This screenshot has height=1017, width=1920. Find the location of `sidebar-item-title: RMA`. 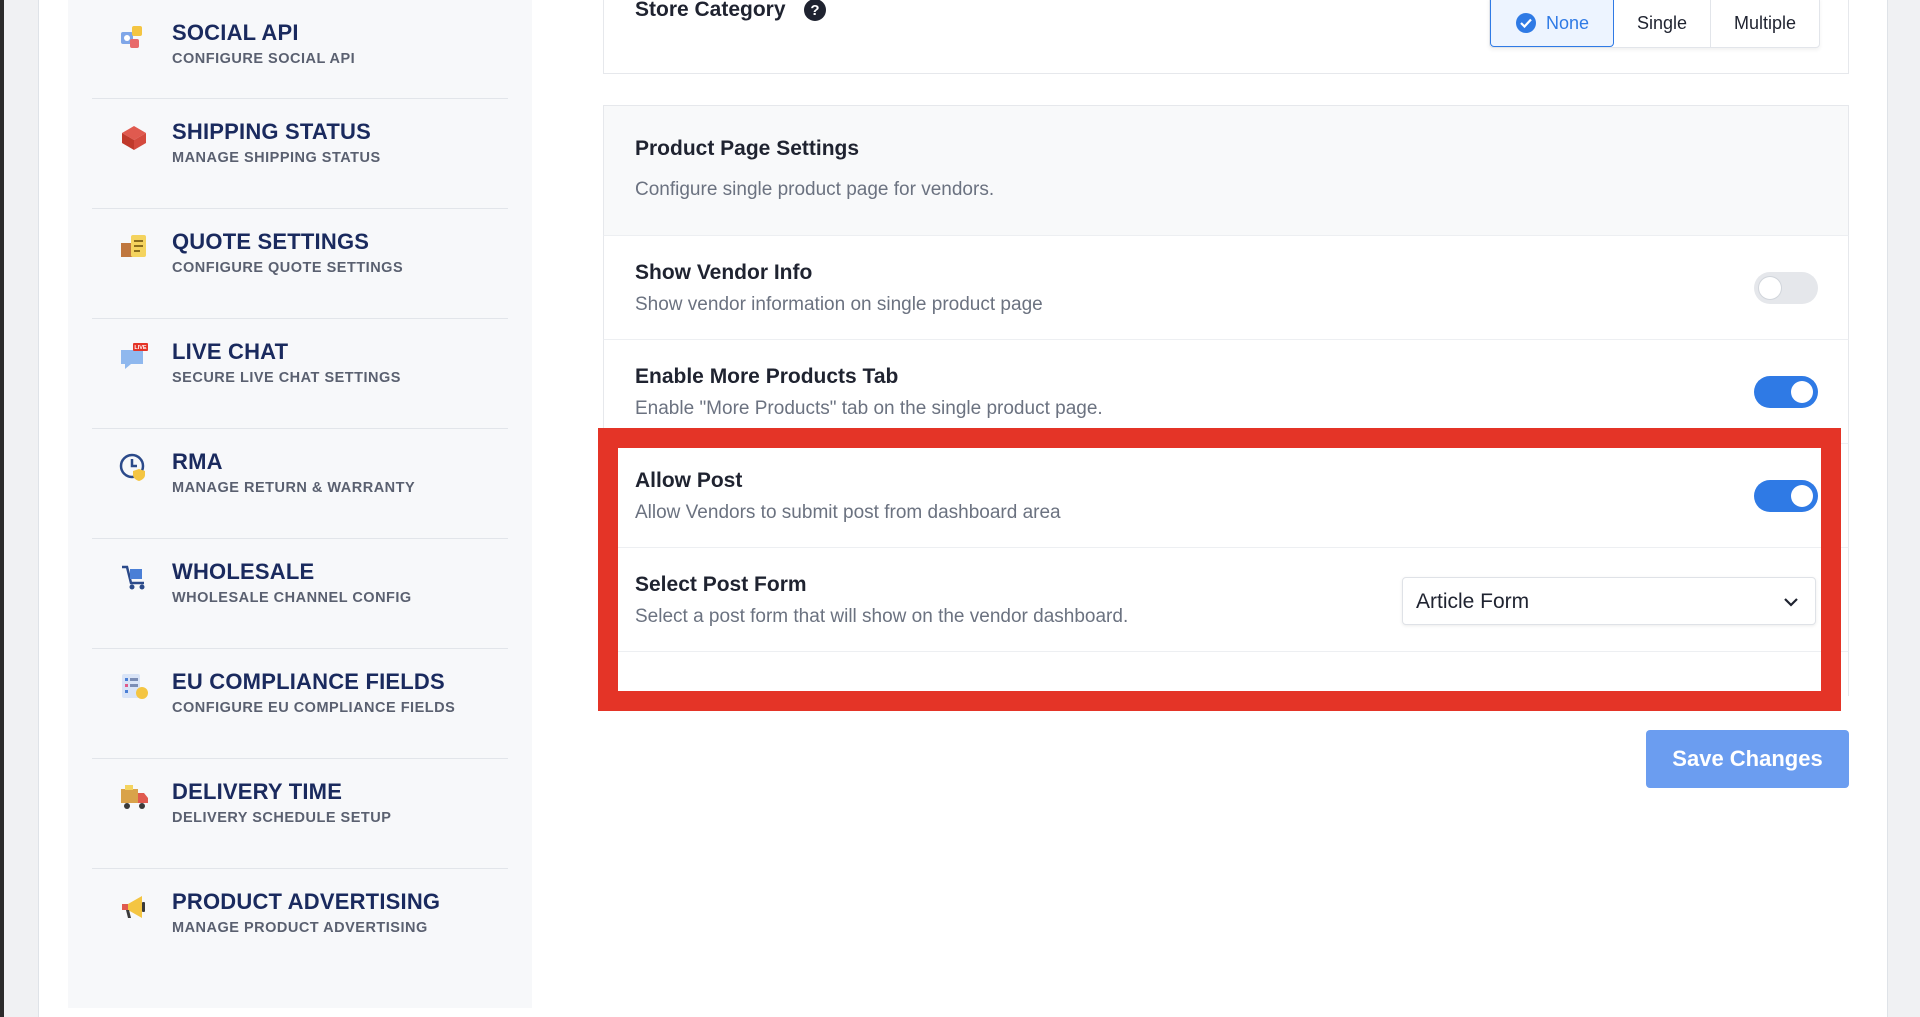

sidebar-item-title: RMA is located at coordinates (197, 461).